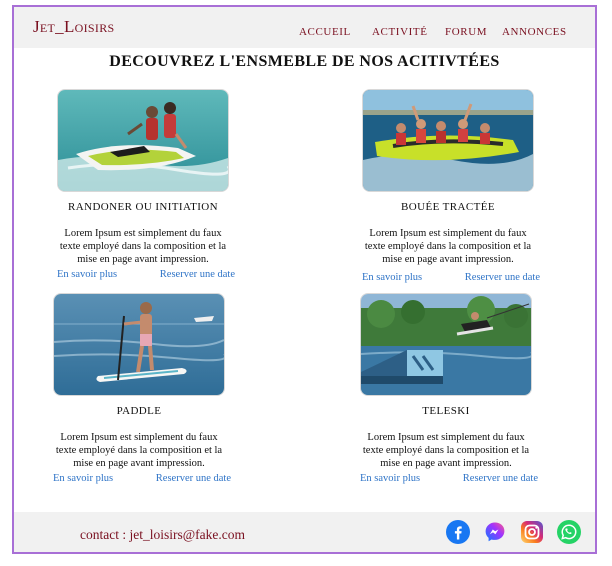 The width and height of the screenshot is (612, 566). I want to click on activity-title: Teleski, so click(446, 411).